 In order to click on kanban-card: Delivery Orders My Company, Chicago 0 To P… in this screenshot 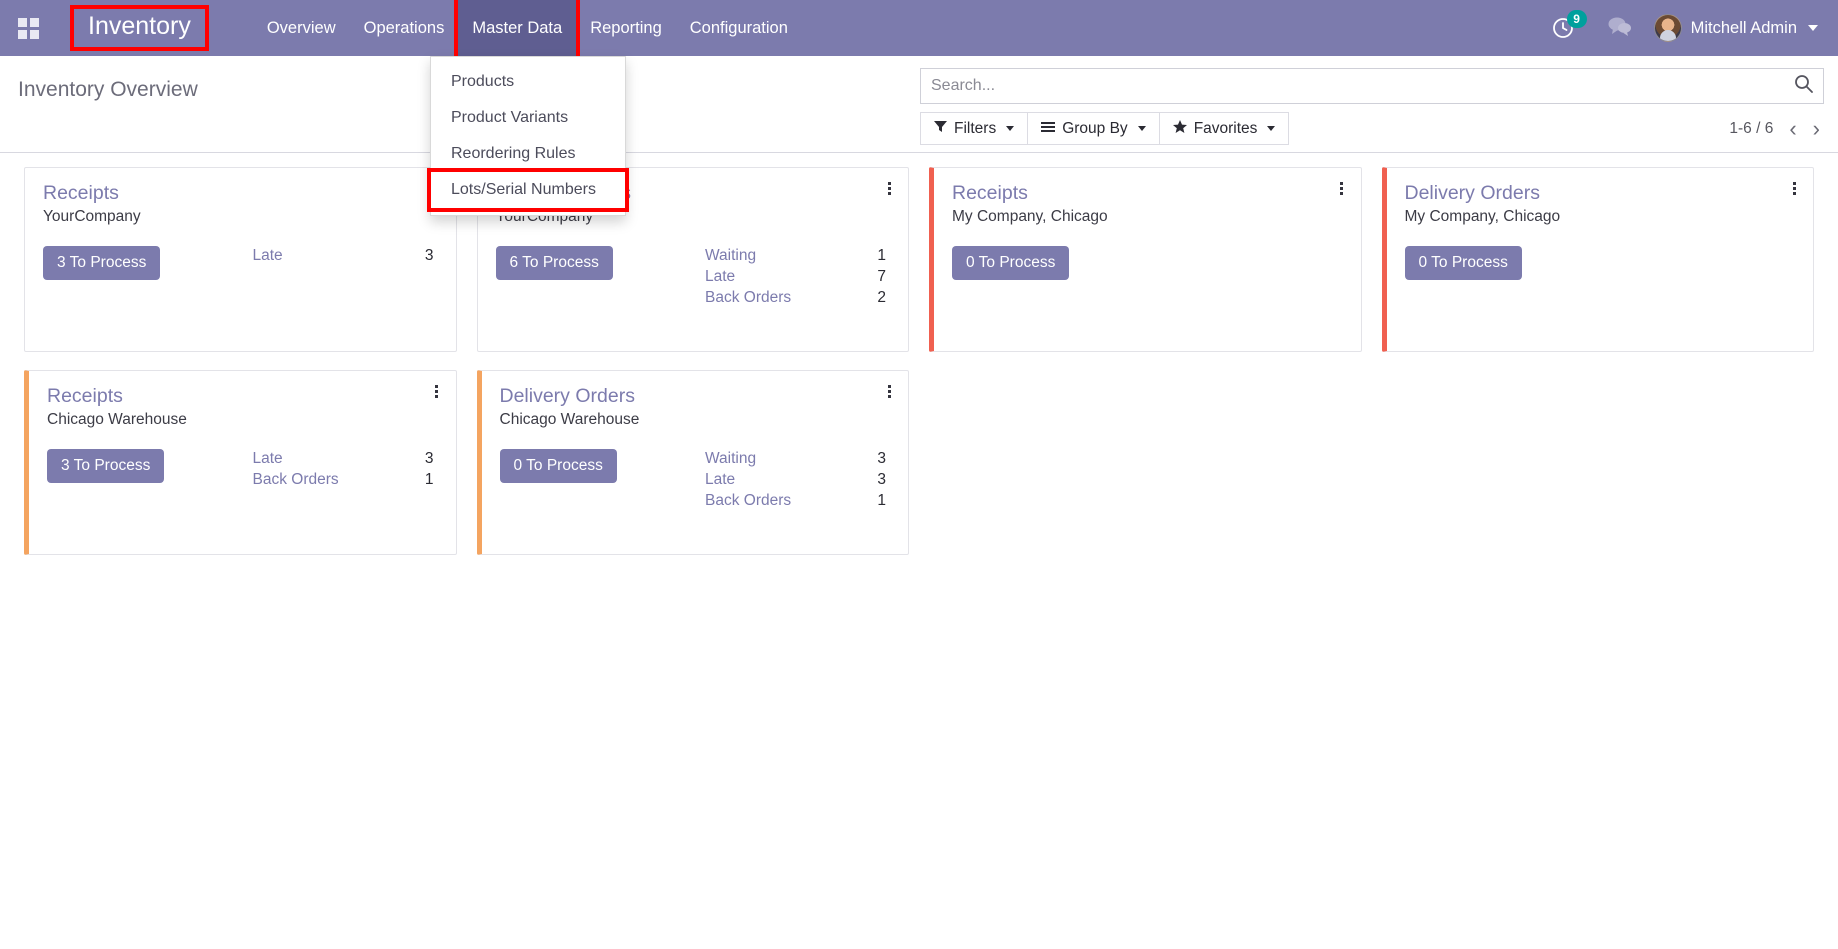, I will do `click(1597, 259)`.